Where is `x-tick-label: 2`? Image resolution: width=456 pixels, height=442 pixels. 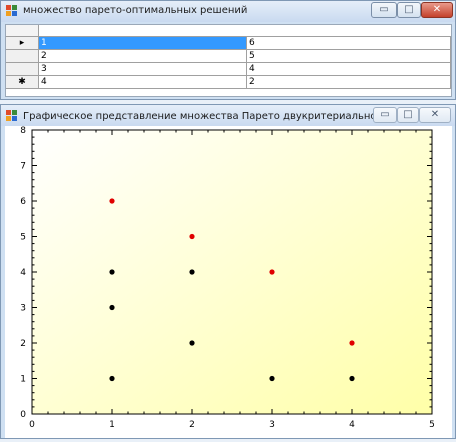
x-tick-label: 2 is located at coordinates (192, 425).